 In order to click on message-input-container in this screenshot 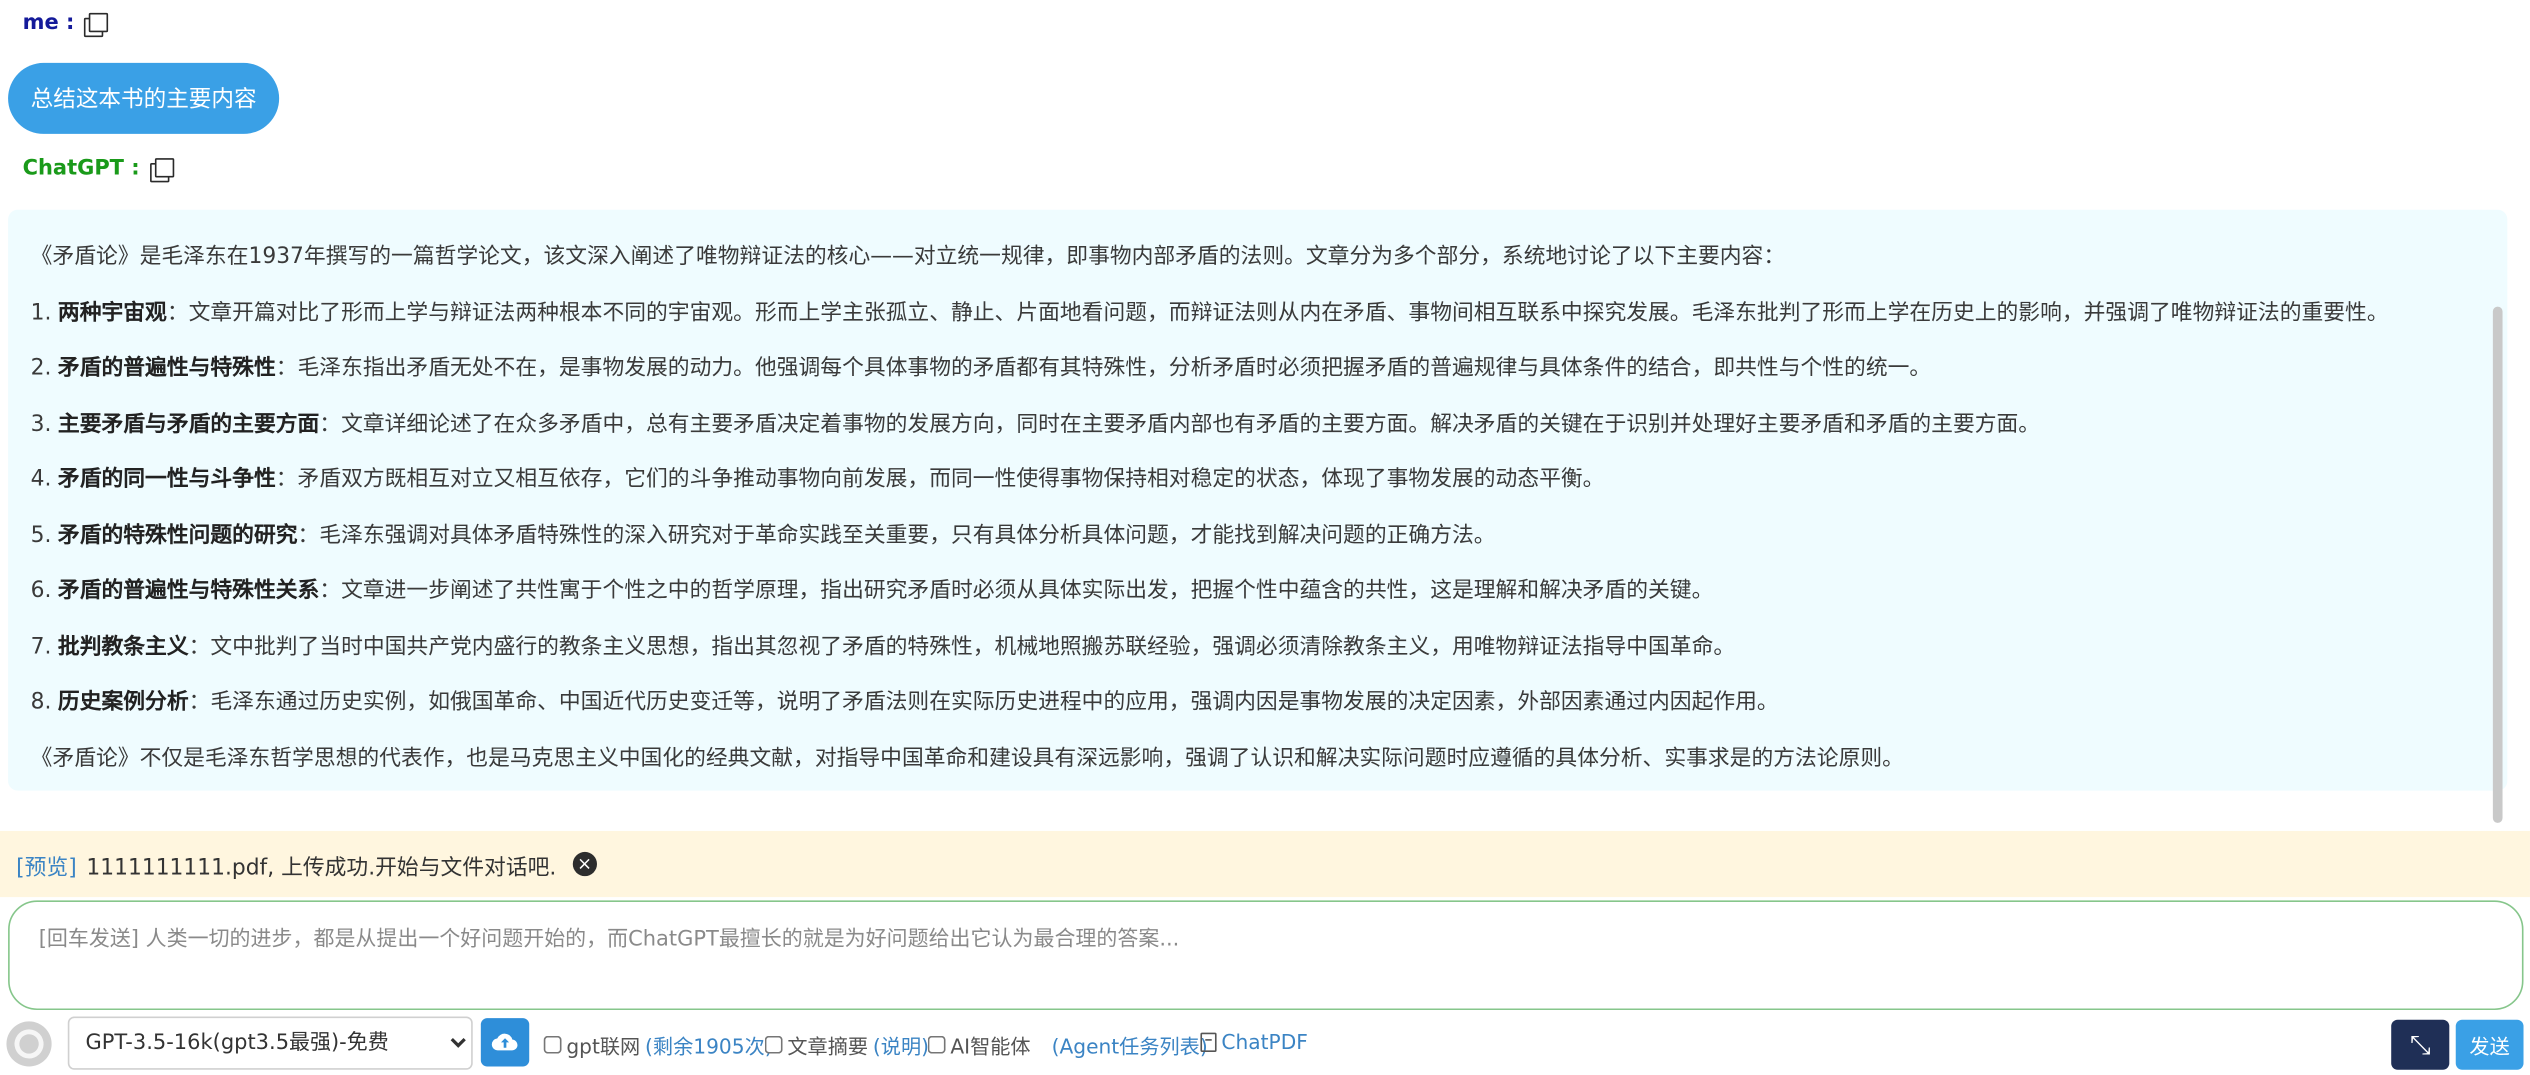, I will do `click(1266, 955)`.